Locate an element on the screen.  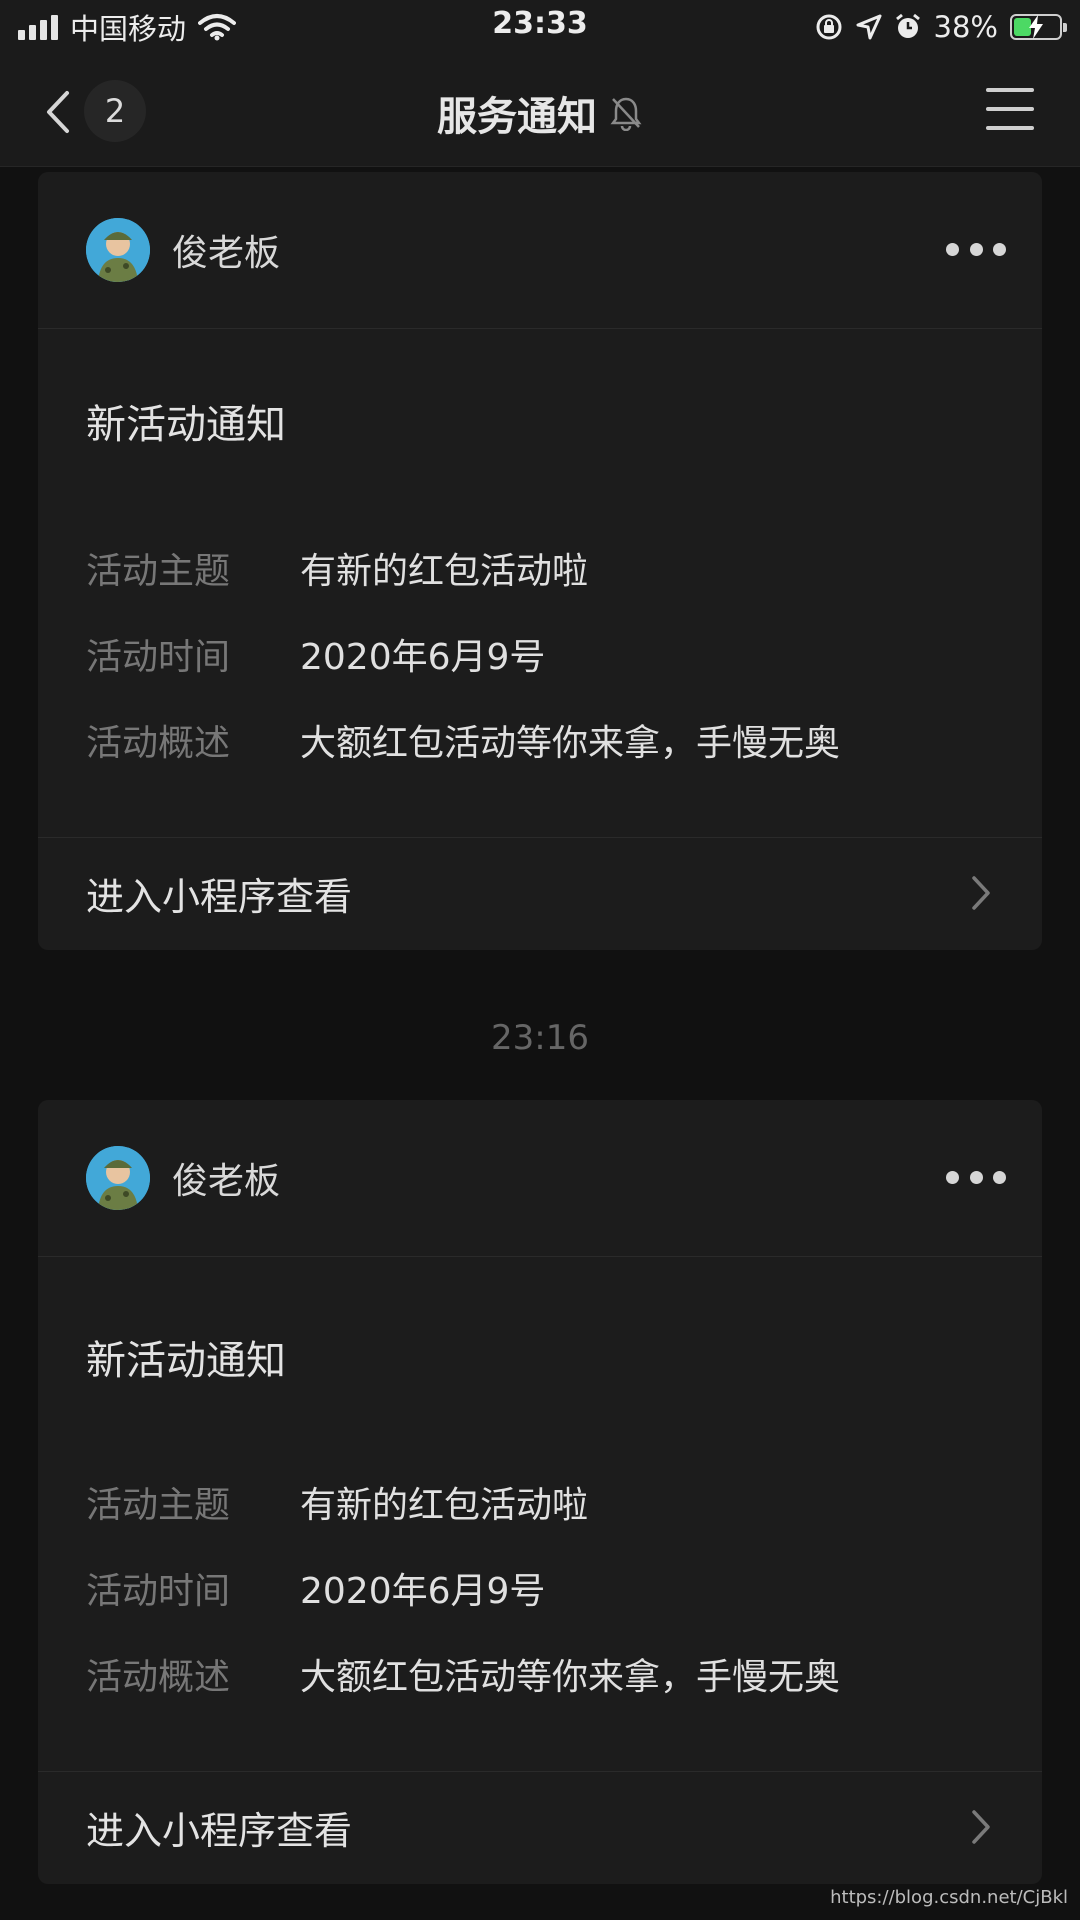
title-group: 服务通知 is located at coordinates (540, 113).